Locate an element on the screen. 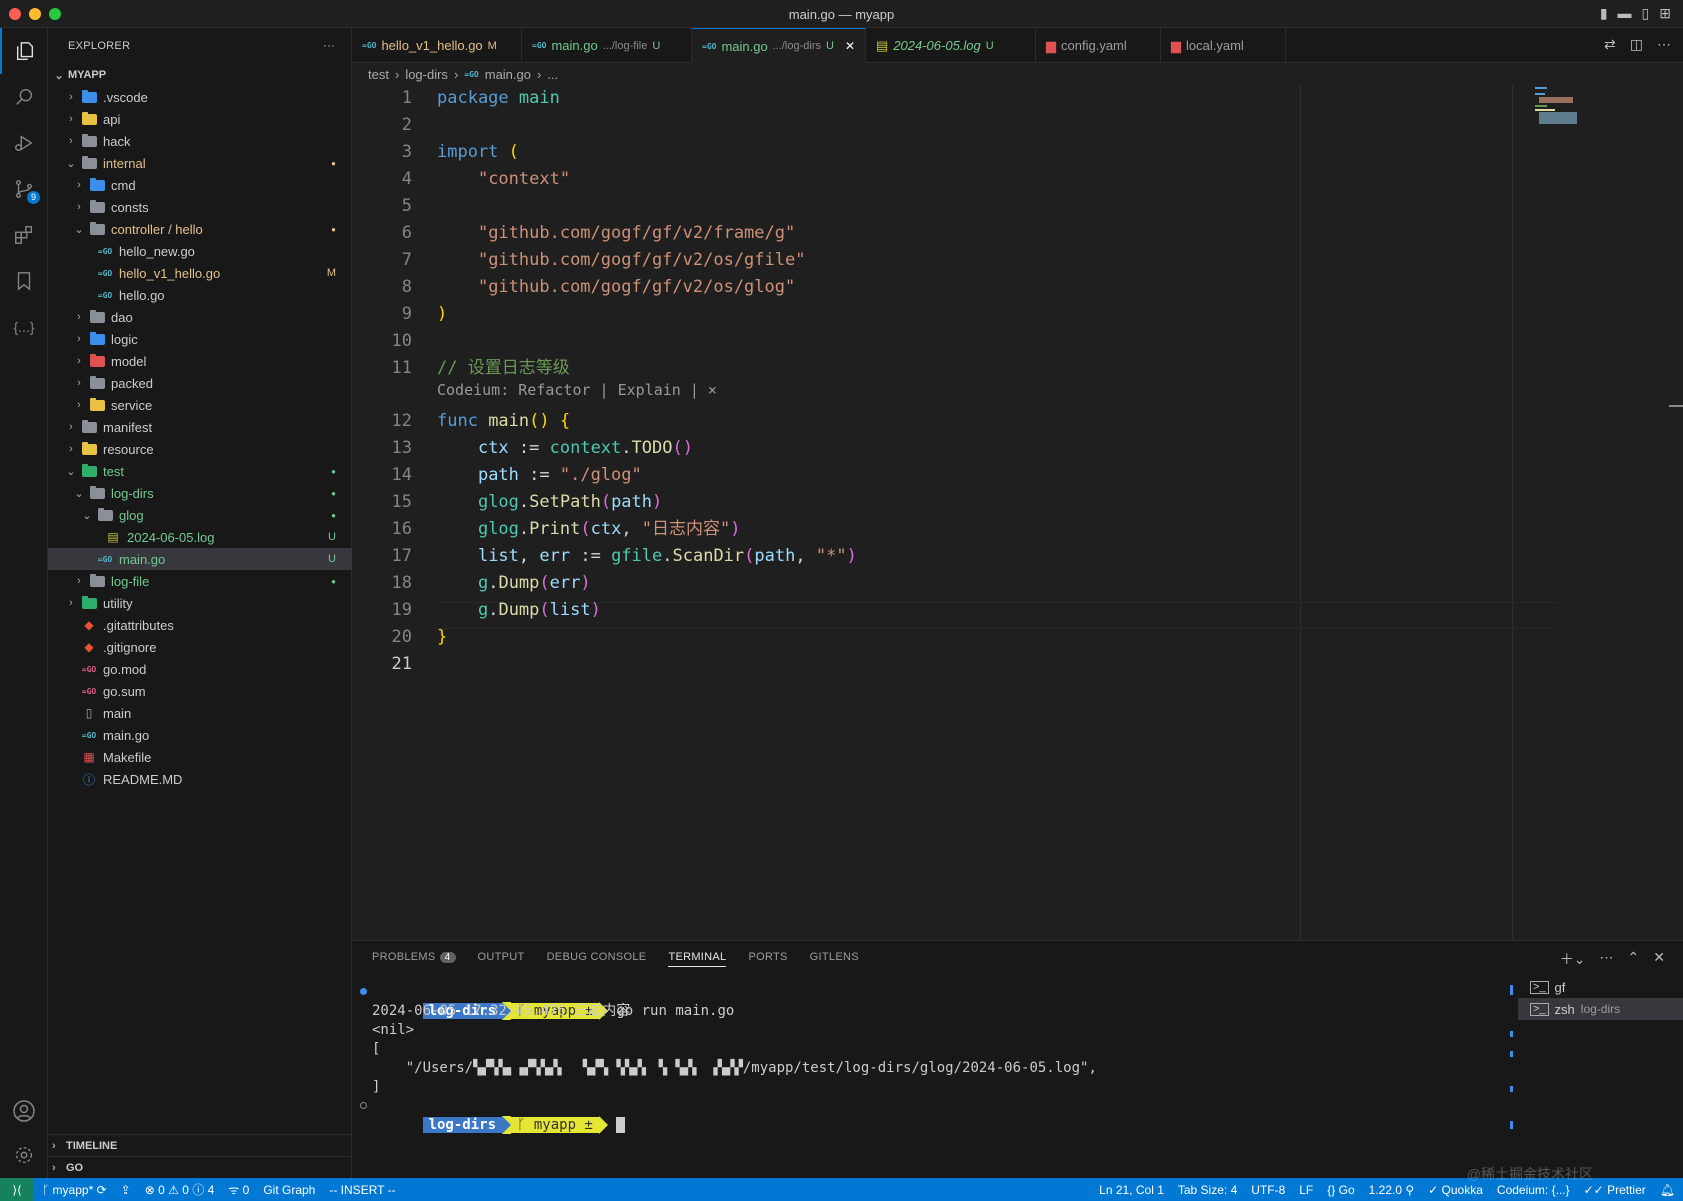 Image resolution: width=1683 pixels, height=1201 pixels. tree-item: › .vscode is located at coordinates (200, 97).